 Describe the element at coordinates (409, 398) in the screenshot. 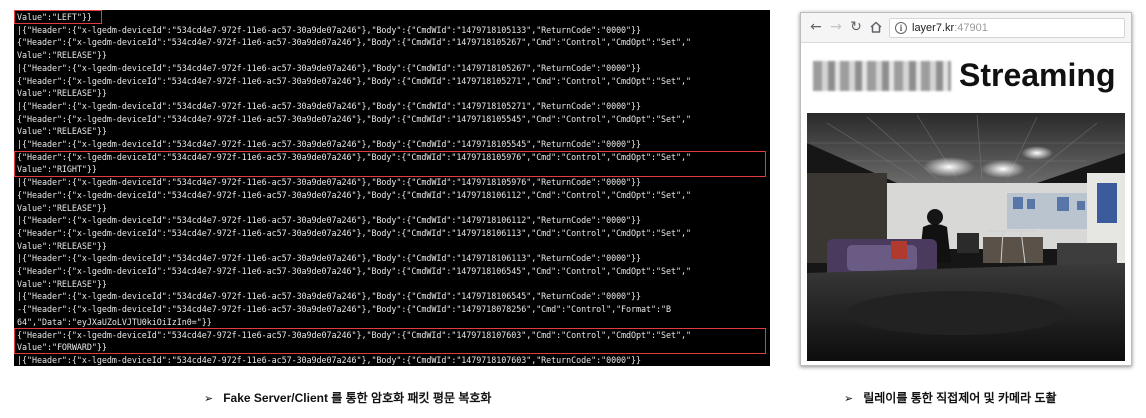

I see `caption-left-rest: 를 통한 암호화 패킷 평문 복호화` at that location.